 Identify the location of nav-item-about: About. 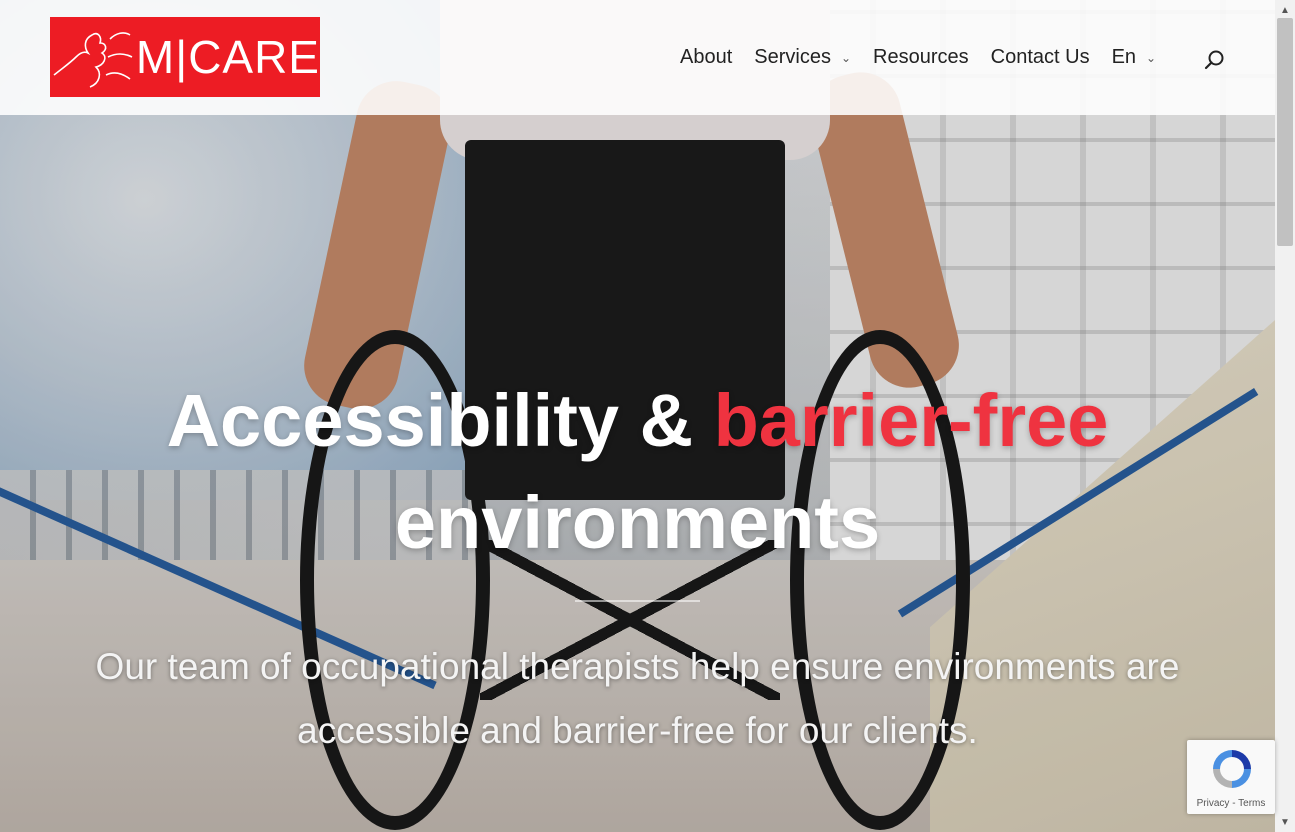
(706, 57).